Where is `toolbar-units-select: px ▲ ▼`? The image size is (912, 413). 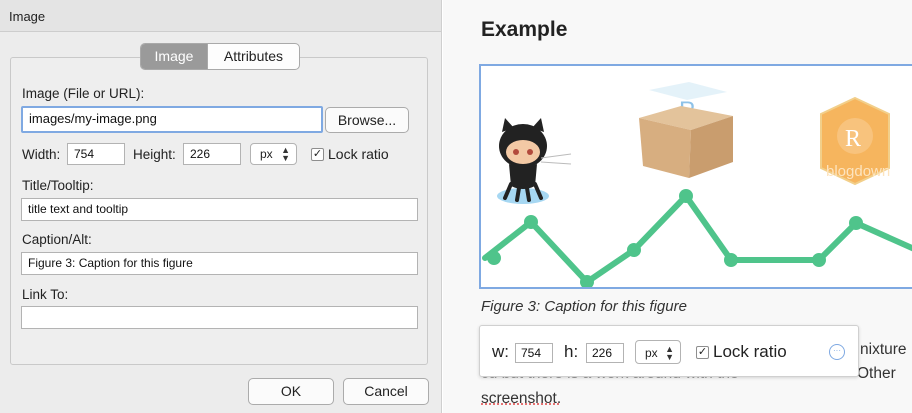 toolbar-units-select: px ▲ ▼ is located at coordinates (658, 352).